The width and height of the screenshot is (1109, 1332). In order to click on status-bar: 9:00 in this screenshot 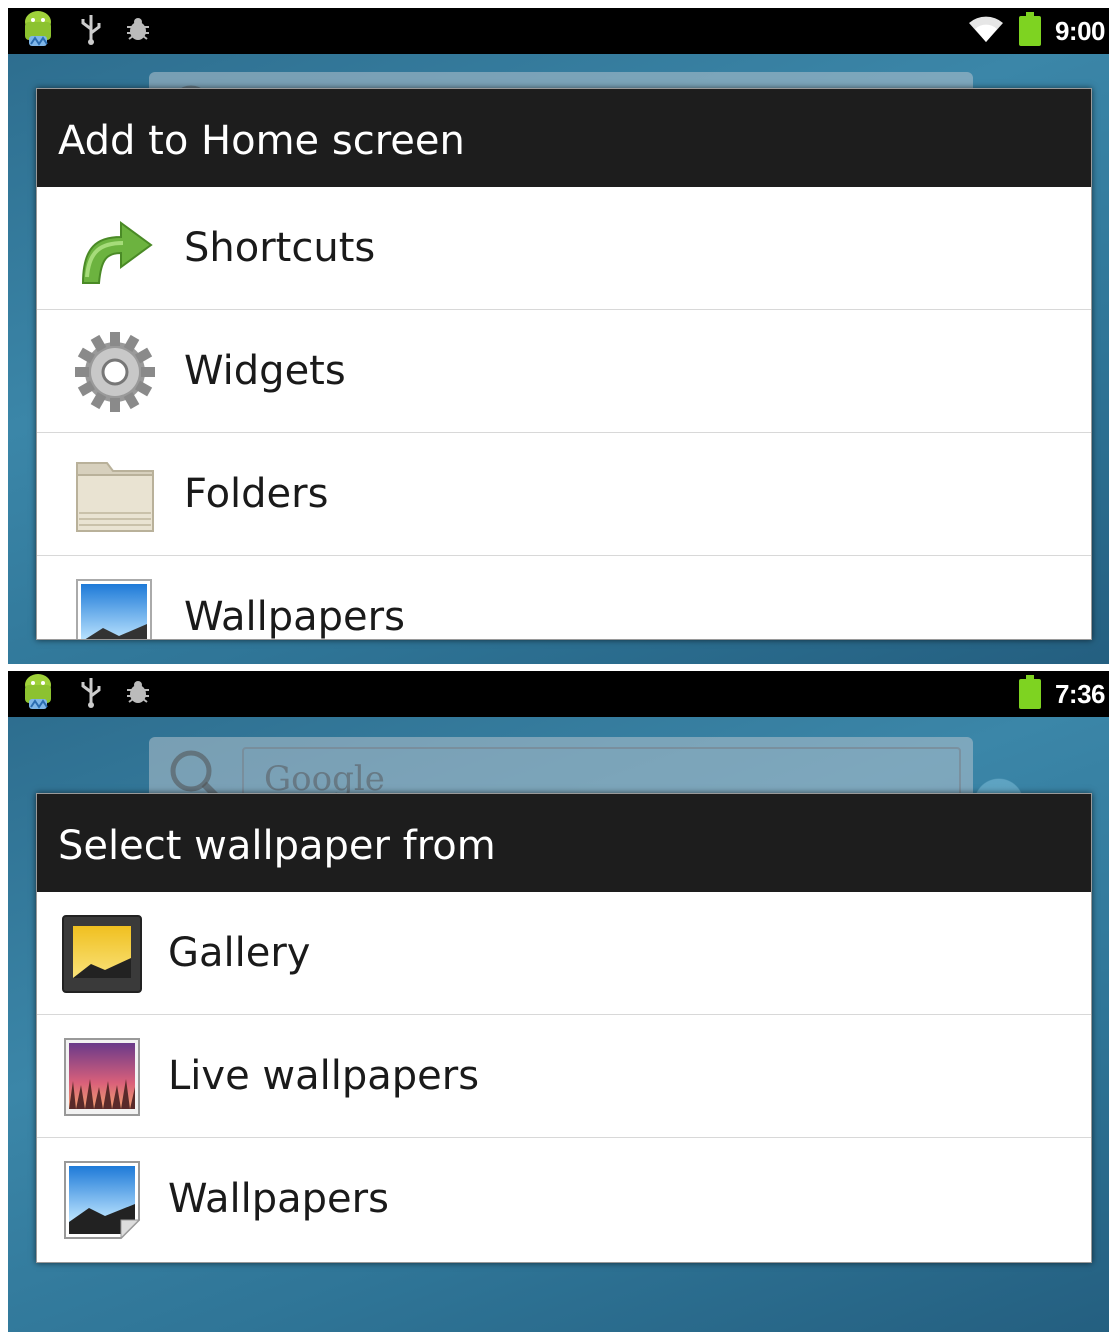, I will do `click(558, 31)`.